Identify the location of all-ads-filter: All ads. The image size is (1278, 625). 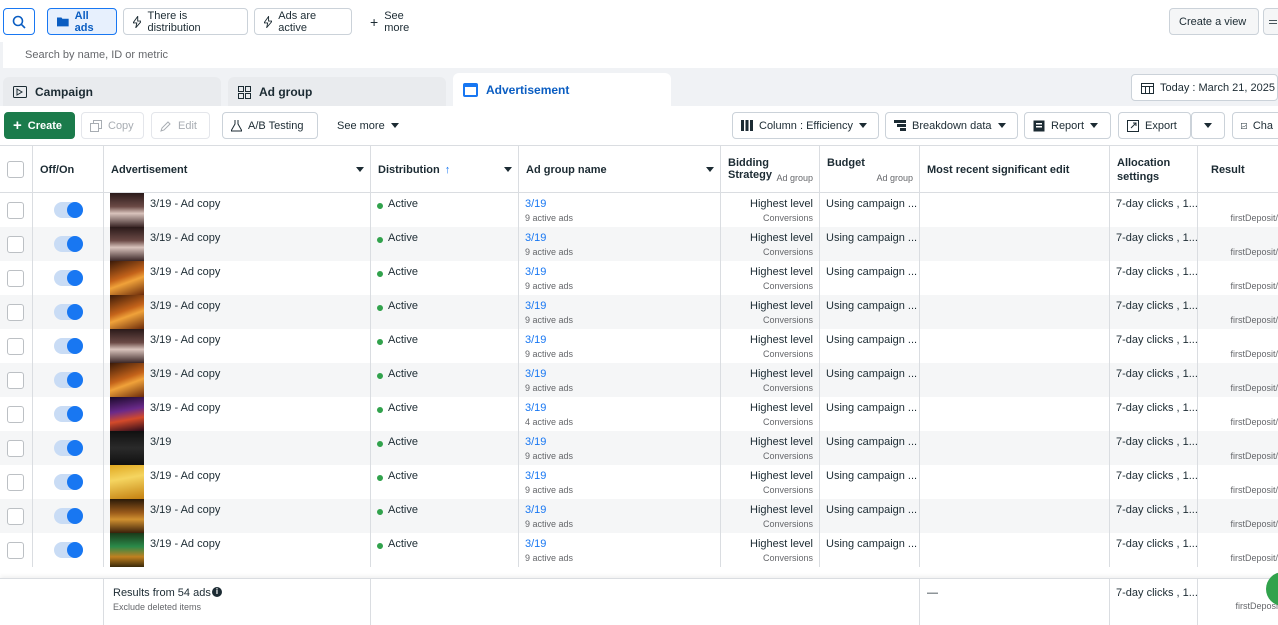
(82, 21).